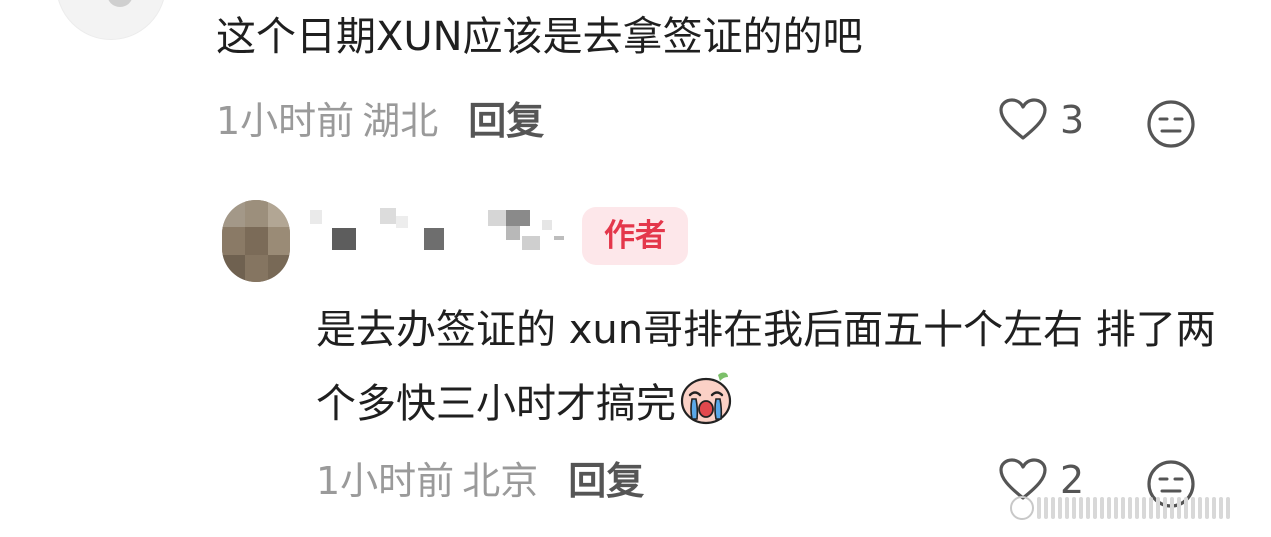 This screenshot has width=1271, height=537. What do you see at coordinates (445, 231) in the screenshot?
I see `username-mosaic` at bounding box center [445, 231].